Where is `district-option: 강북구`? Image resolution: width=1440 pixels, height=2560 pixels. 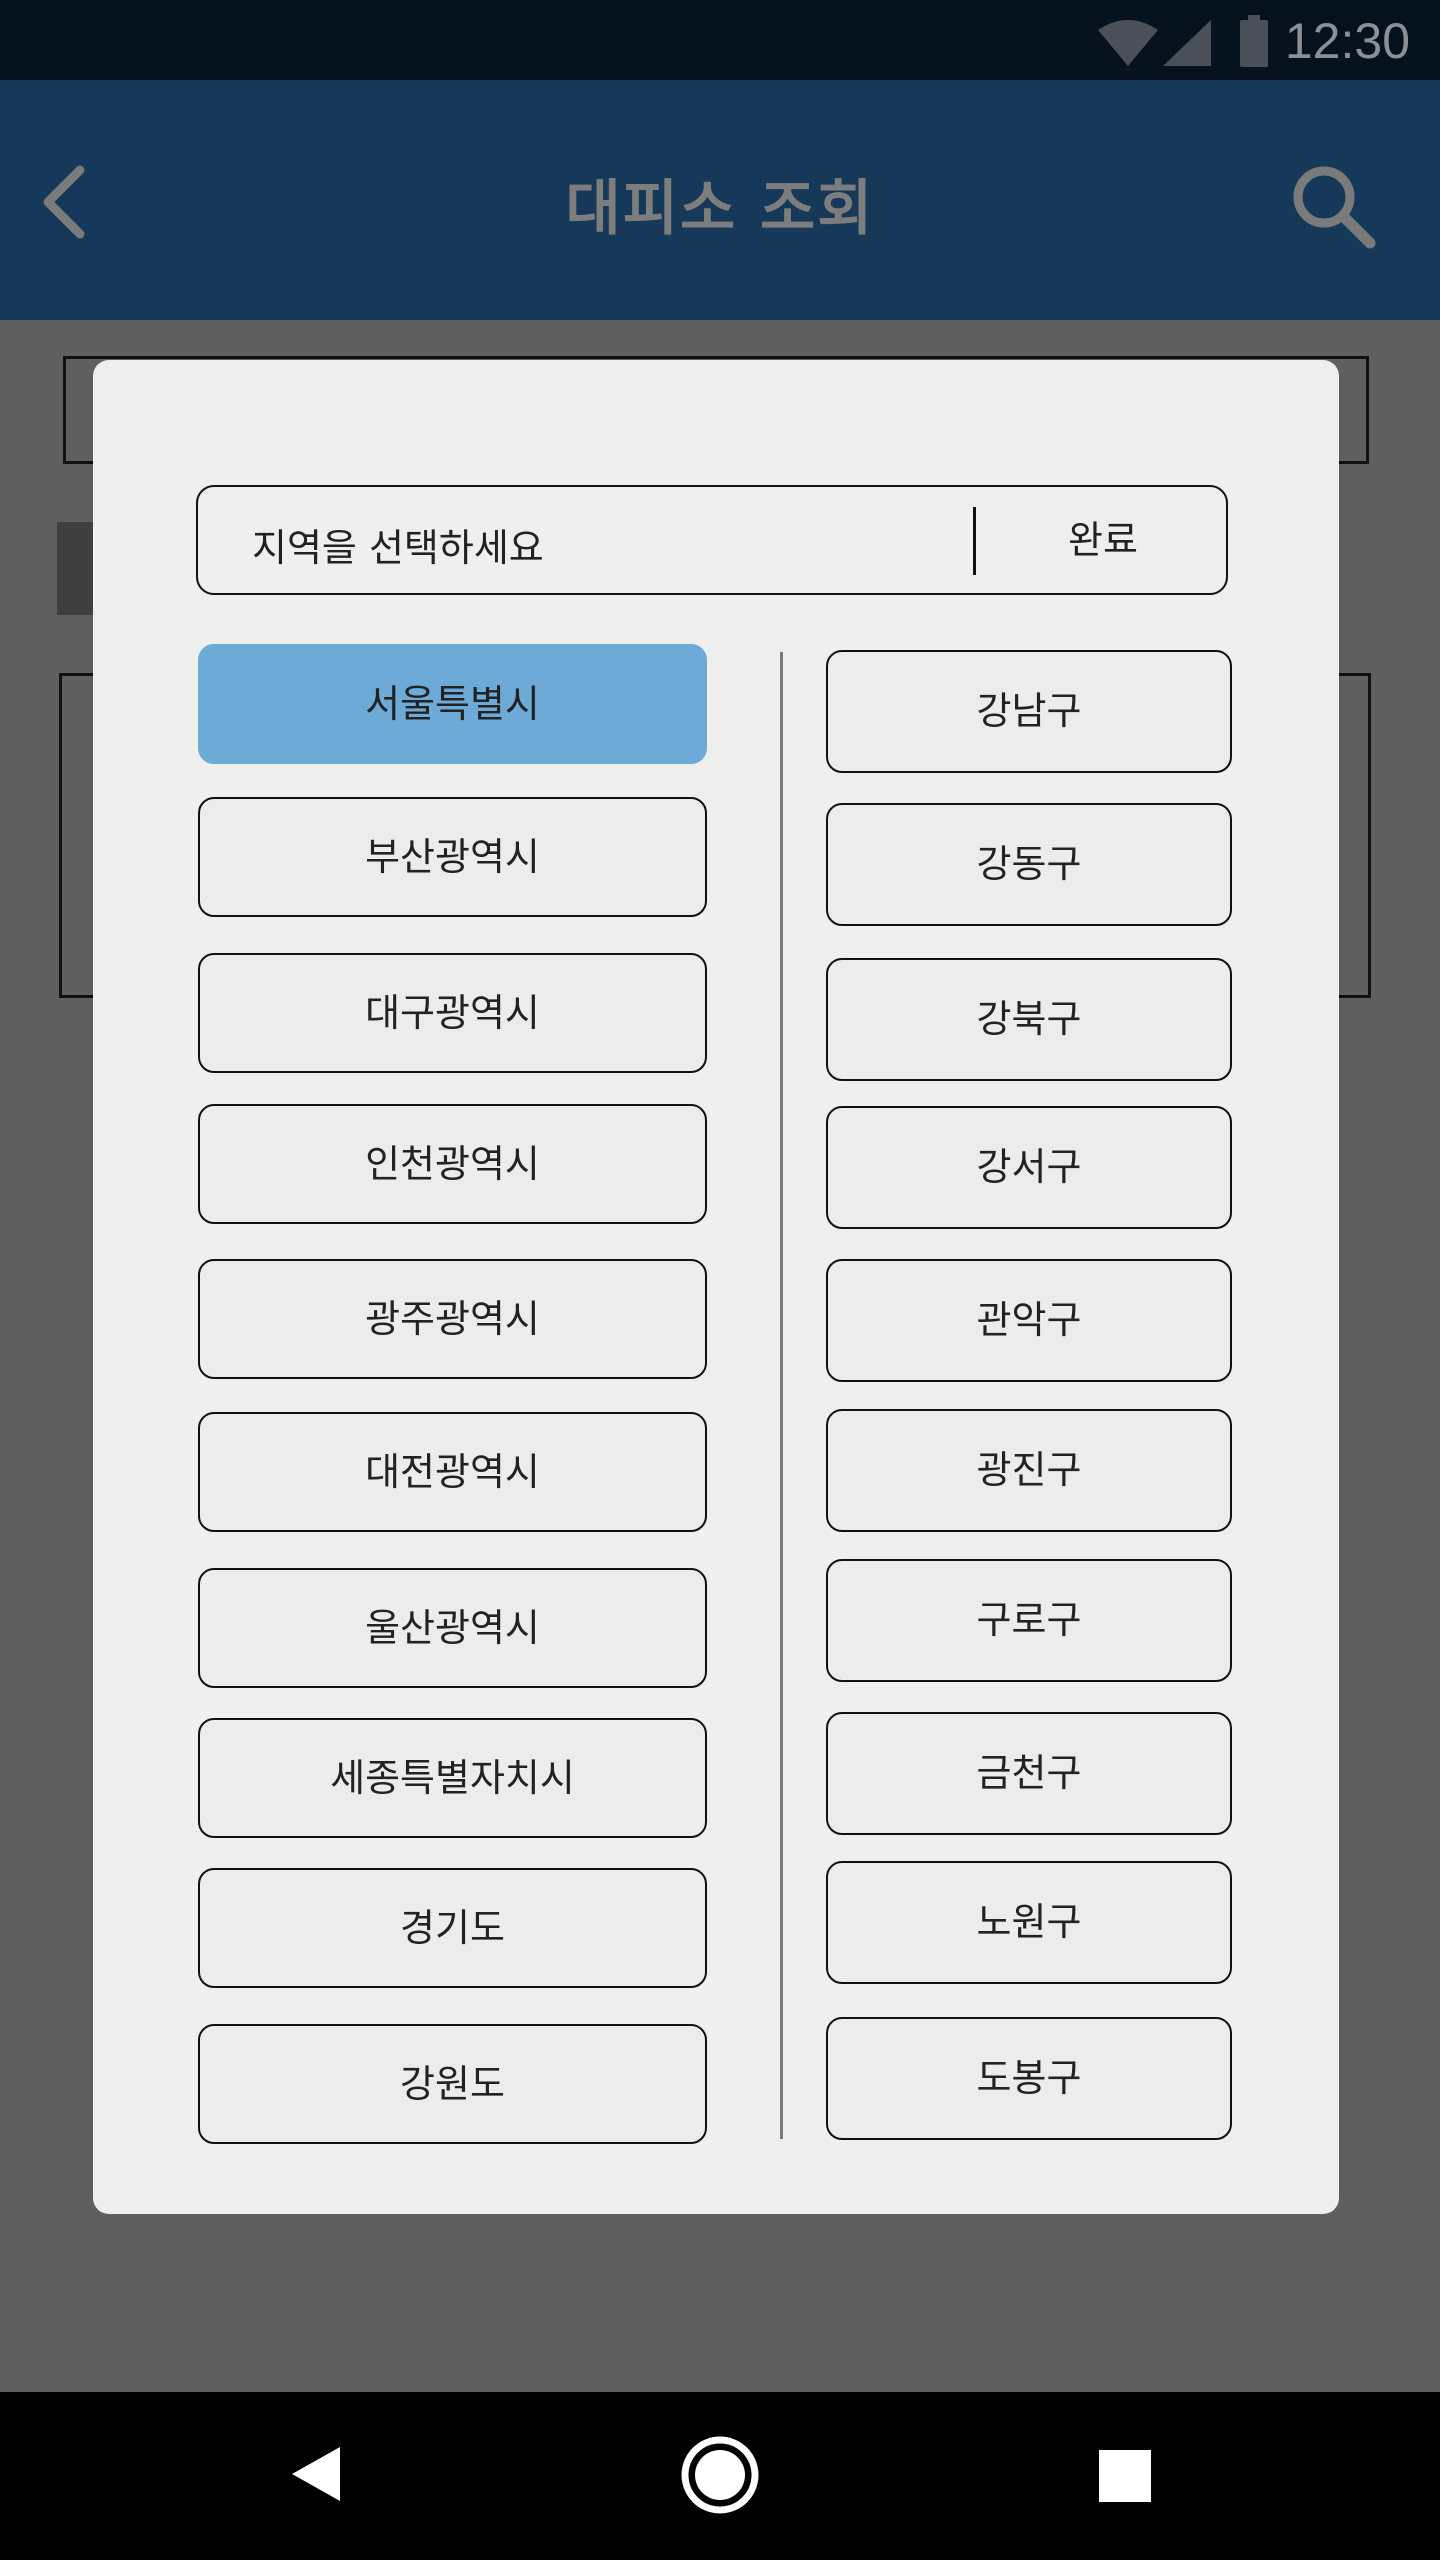 district-option: 강북구 is located at coordinates (1029, 1019).